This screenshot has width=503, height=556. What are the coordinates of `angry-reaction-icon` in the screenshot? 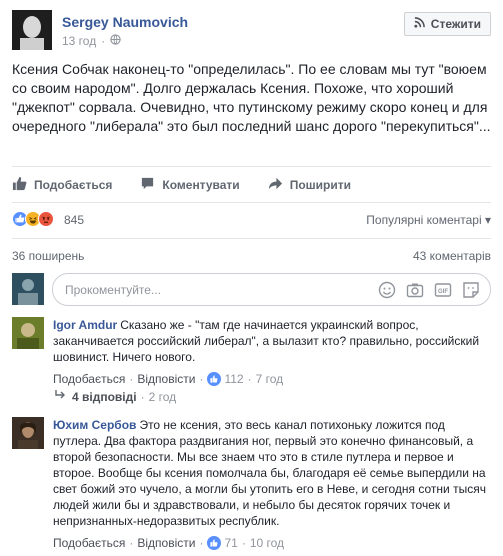 It's located at (46, 219).